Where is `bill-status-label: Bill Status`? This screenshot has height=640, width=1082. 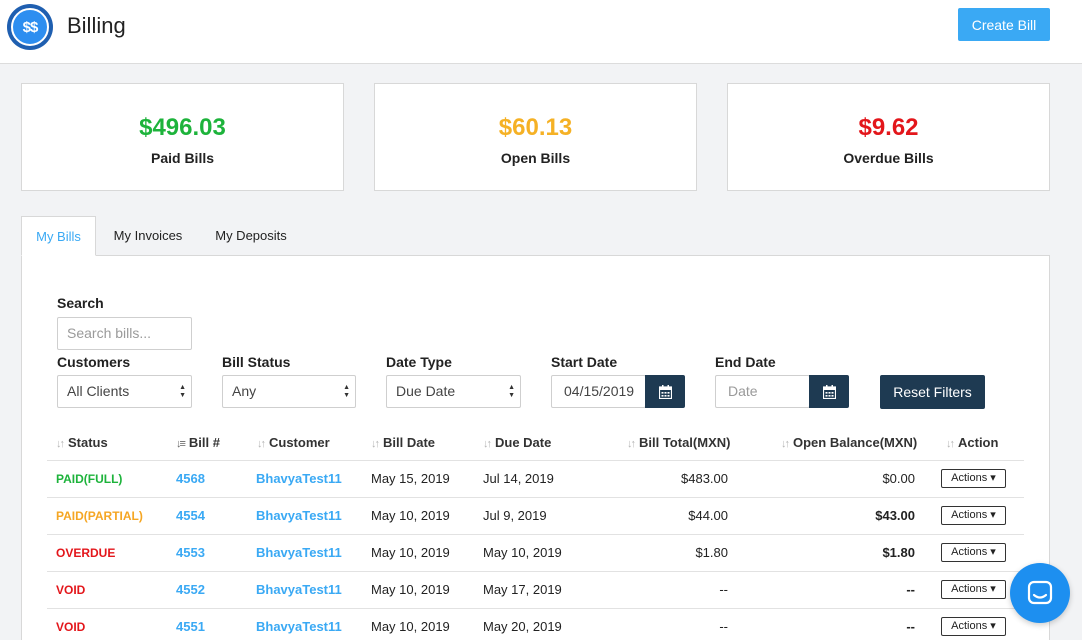
bill-status-label: Bill Status is located at coordinates (256, 362).